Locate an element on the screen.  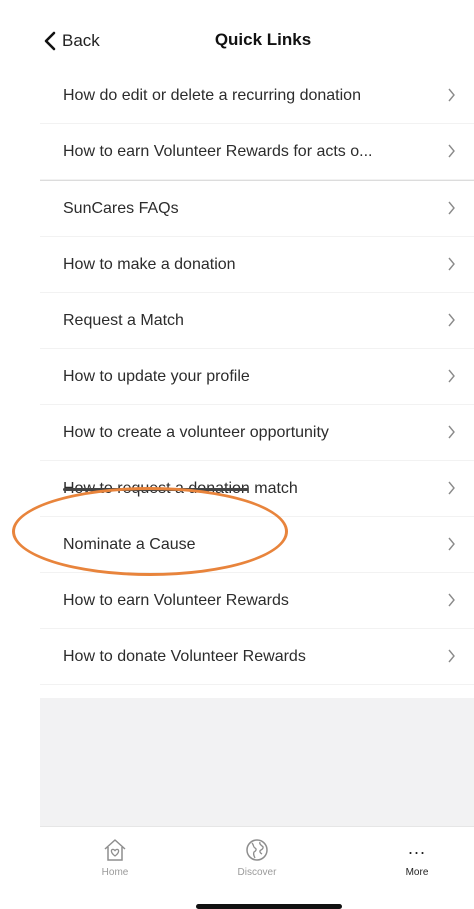
tab-discover: Discover is located at coordinates (257, 857).